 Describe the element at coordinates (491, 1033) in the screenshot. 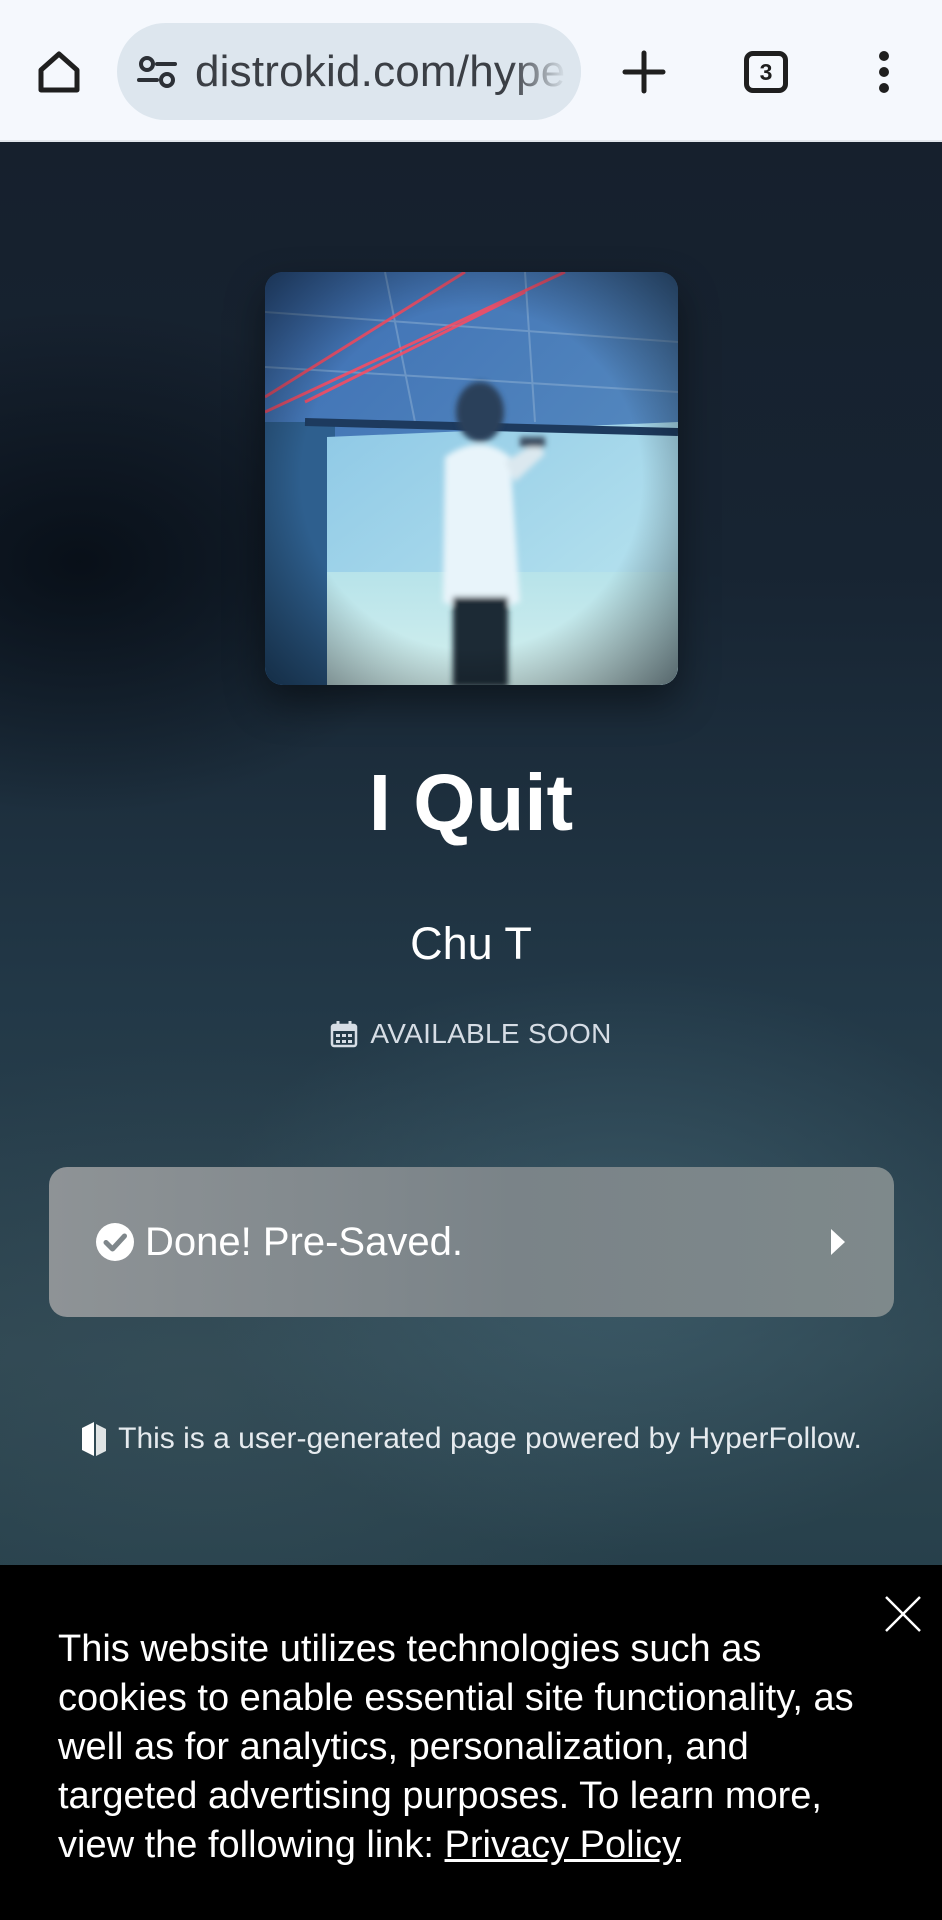

I see `release-status-text: AVAILABLE SOON` at that location.